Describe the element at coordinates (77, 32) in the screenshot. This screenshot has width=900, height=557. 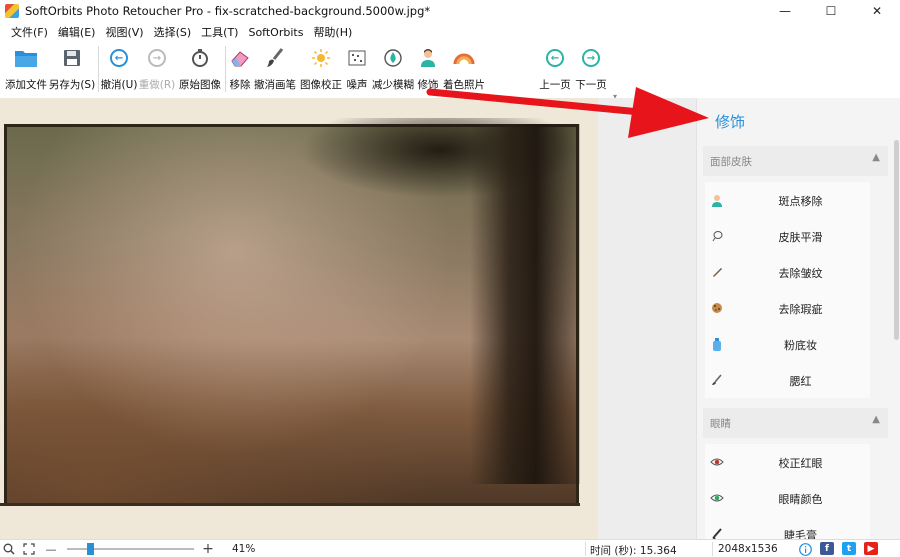
I see `menu-edit: 编辑(E)` at that location.